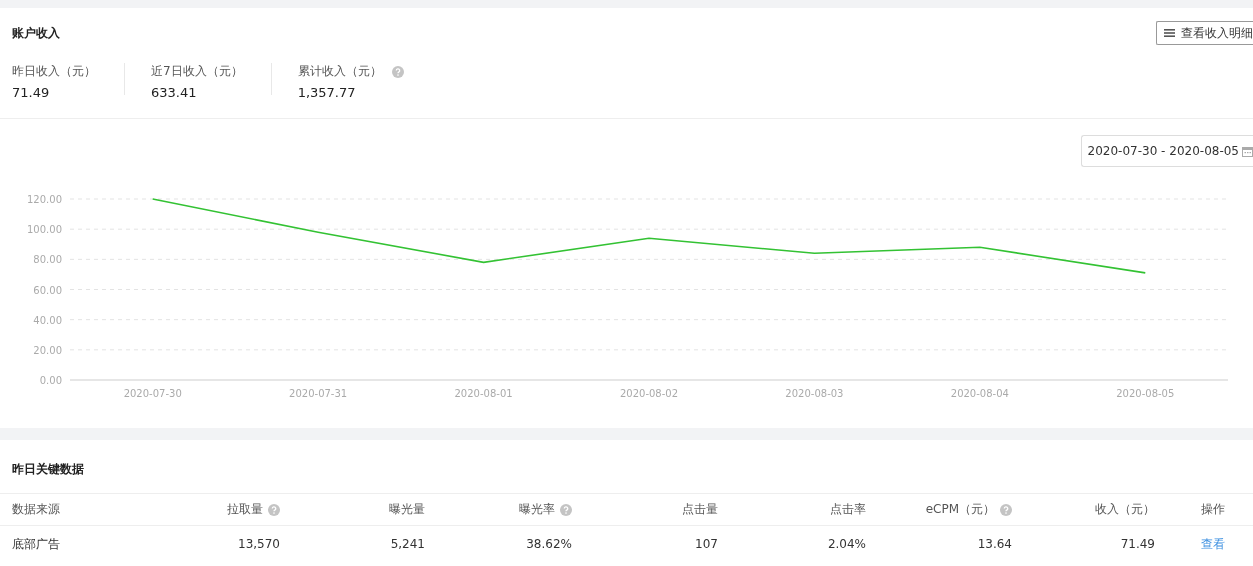 Image resolution: width=1253 pixels, height=566 pixels. I want to click on metric-label: 昨日收入（元）, so click(54, 71).